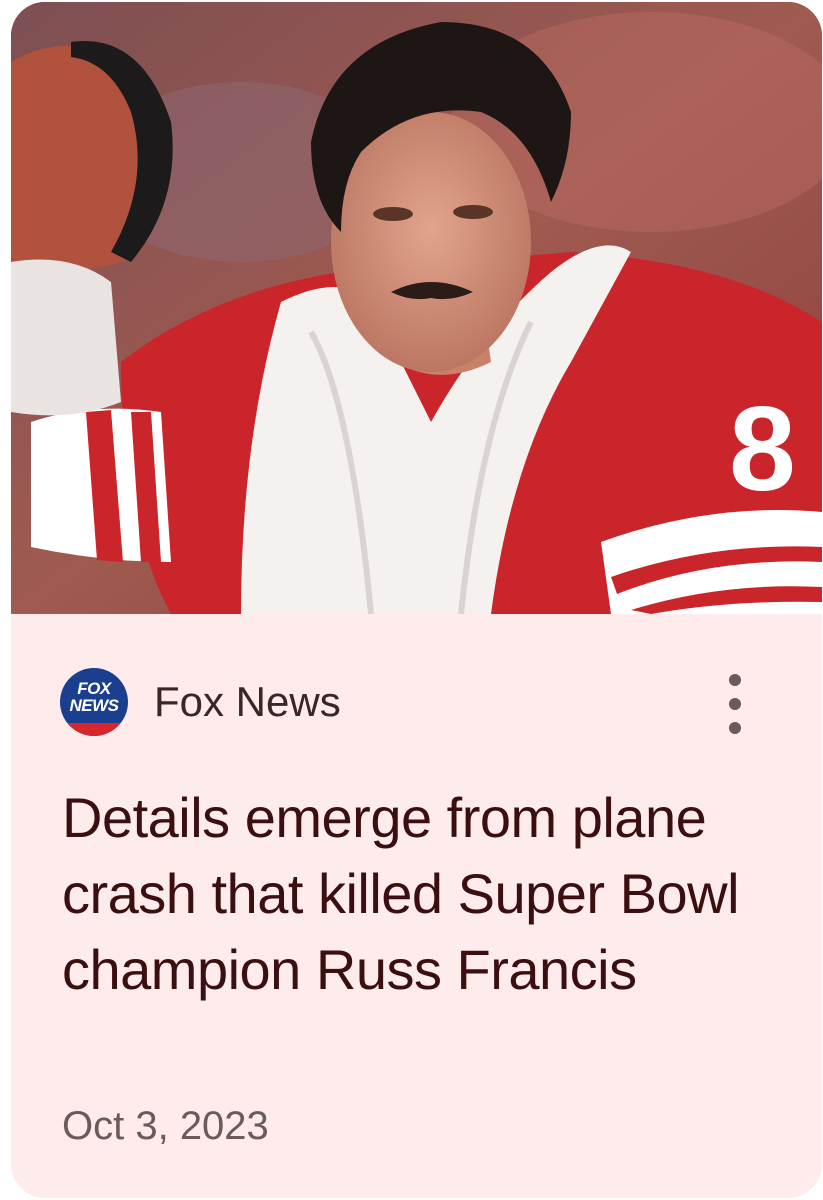 The image size is (823, 1200). Describe the element at coordinates (762, 449) in the screenshot. I see `jersey-number: 8` at that location.